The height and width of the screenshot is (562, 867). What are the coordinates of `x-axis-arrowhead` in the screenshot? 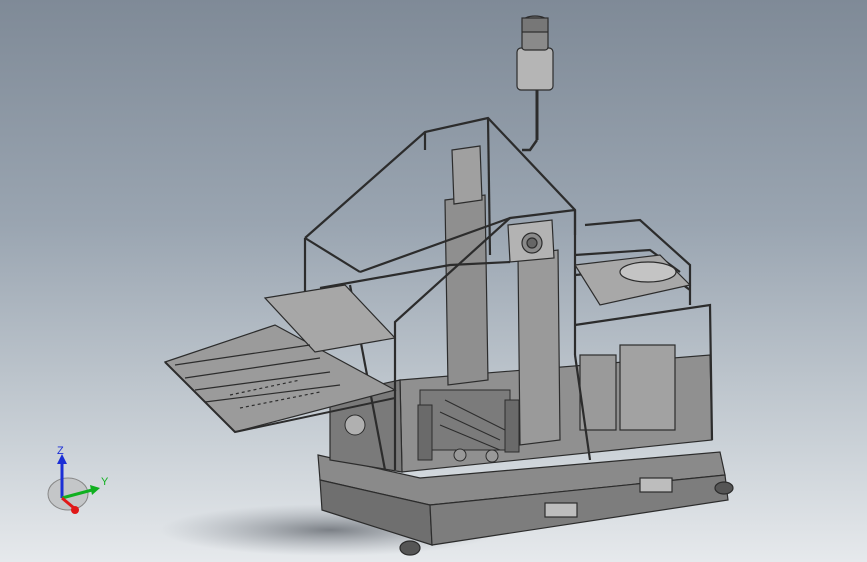 It's located at (75, 510).